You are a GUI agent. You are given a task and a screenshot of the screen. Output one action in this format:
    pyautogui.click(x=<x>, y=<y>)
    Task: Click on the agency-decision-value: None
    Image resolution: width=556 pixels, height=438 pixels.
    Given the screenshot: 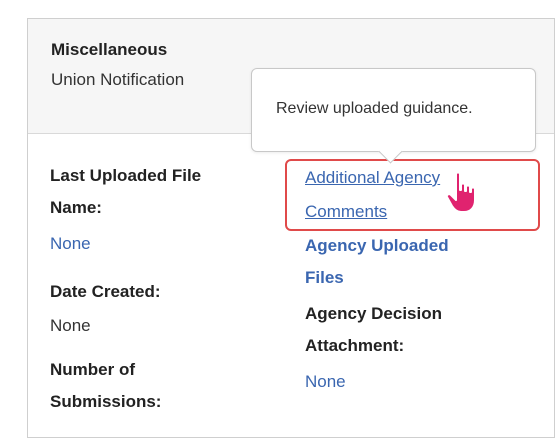 What is the action you would take?
    pyautogui.click(x=325, y=381)
    